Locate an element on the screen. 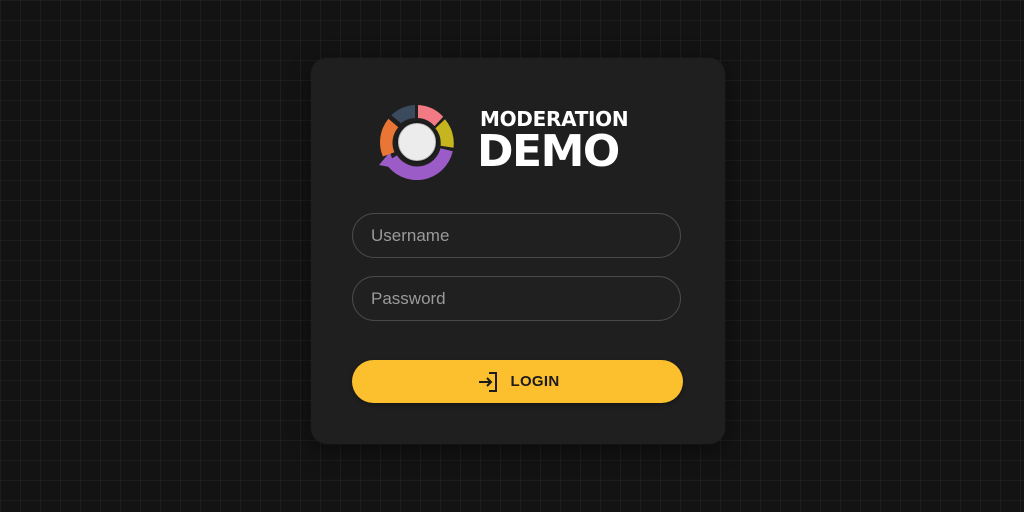 This screenshot has height=512, width=1024. password-input is located at coordinates (516, 298).